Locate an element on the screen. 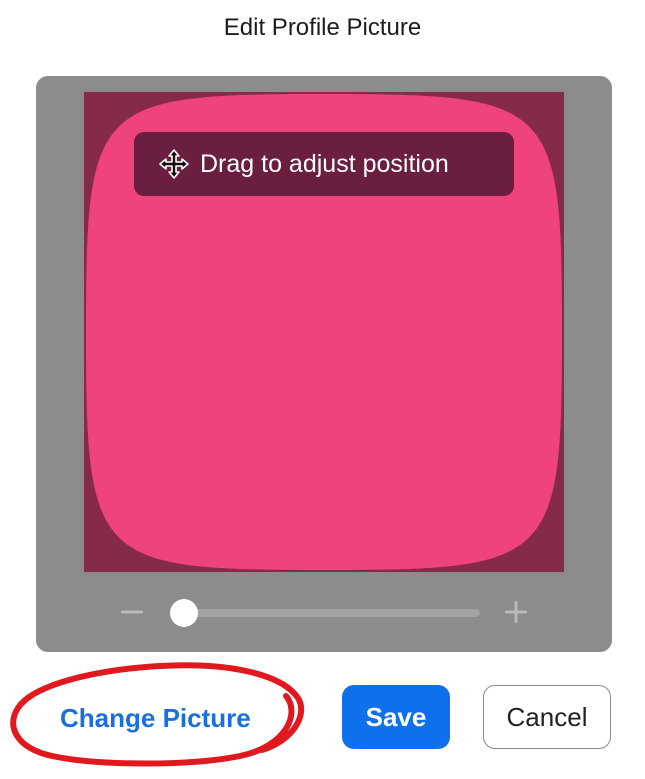 The image size is (645, 779). move-cursor-icon is located at coordinates (174, 164).